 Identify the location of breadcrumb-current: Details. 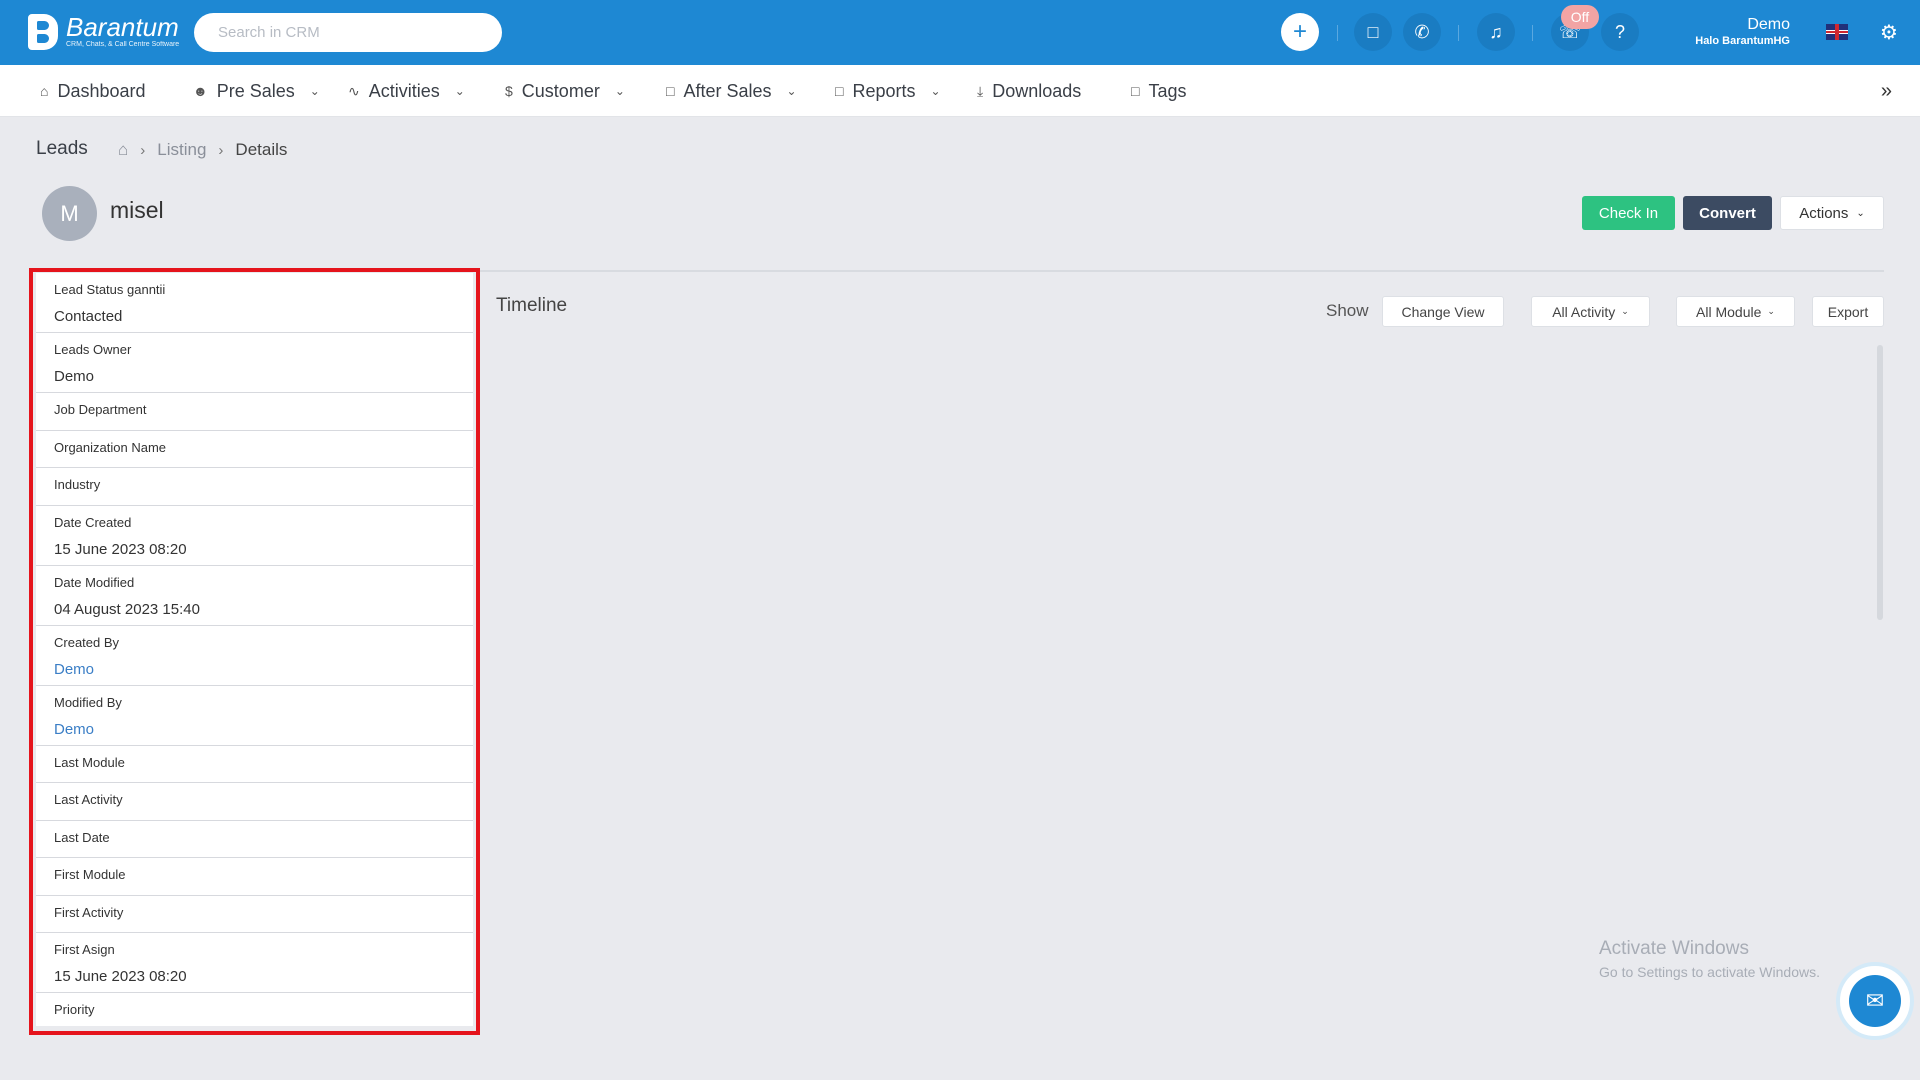
(261, 149).